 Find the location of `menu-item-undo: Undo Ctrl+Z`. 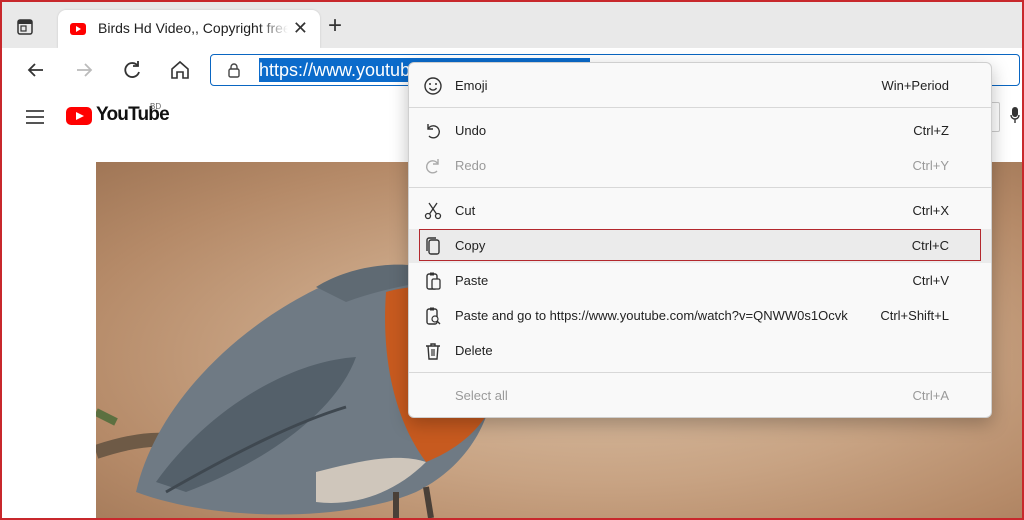

menu-item-undo: Undo Ctrl+Z is located at coordinates (700, 131).